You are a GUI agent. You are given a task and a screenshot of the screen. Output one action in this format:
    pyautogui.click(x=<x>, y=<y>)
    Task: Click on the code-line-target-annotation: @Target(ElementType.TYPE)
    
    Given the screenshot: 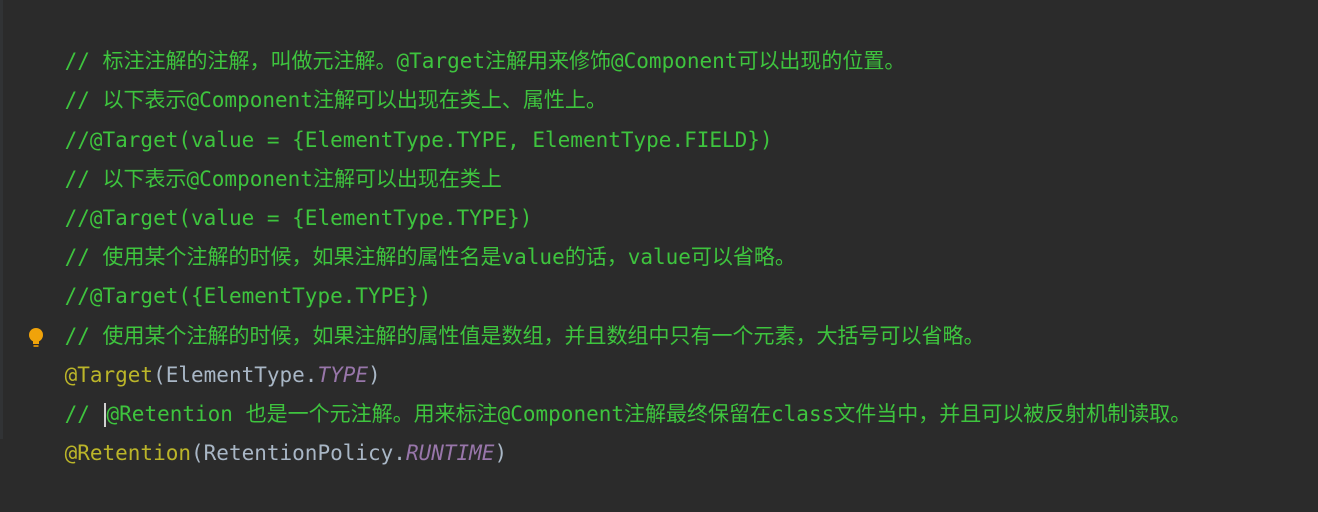 What is the action you would take?
    pyautogui.click(x=659, y=352)
    